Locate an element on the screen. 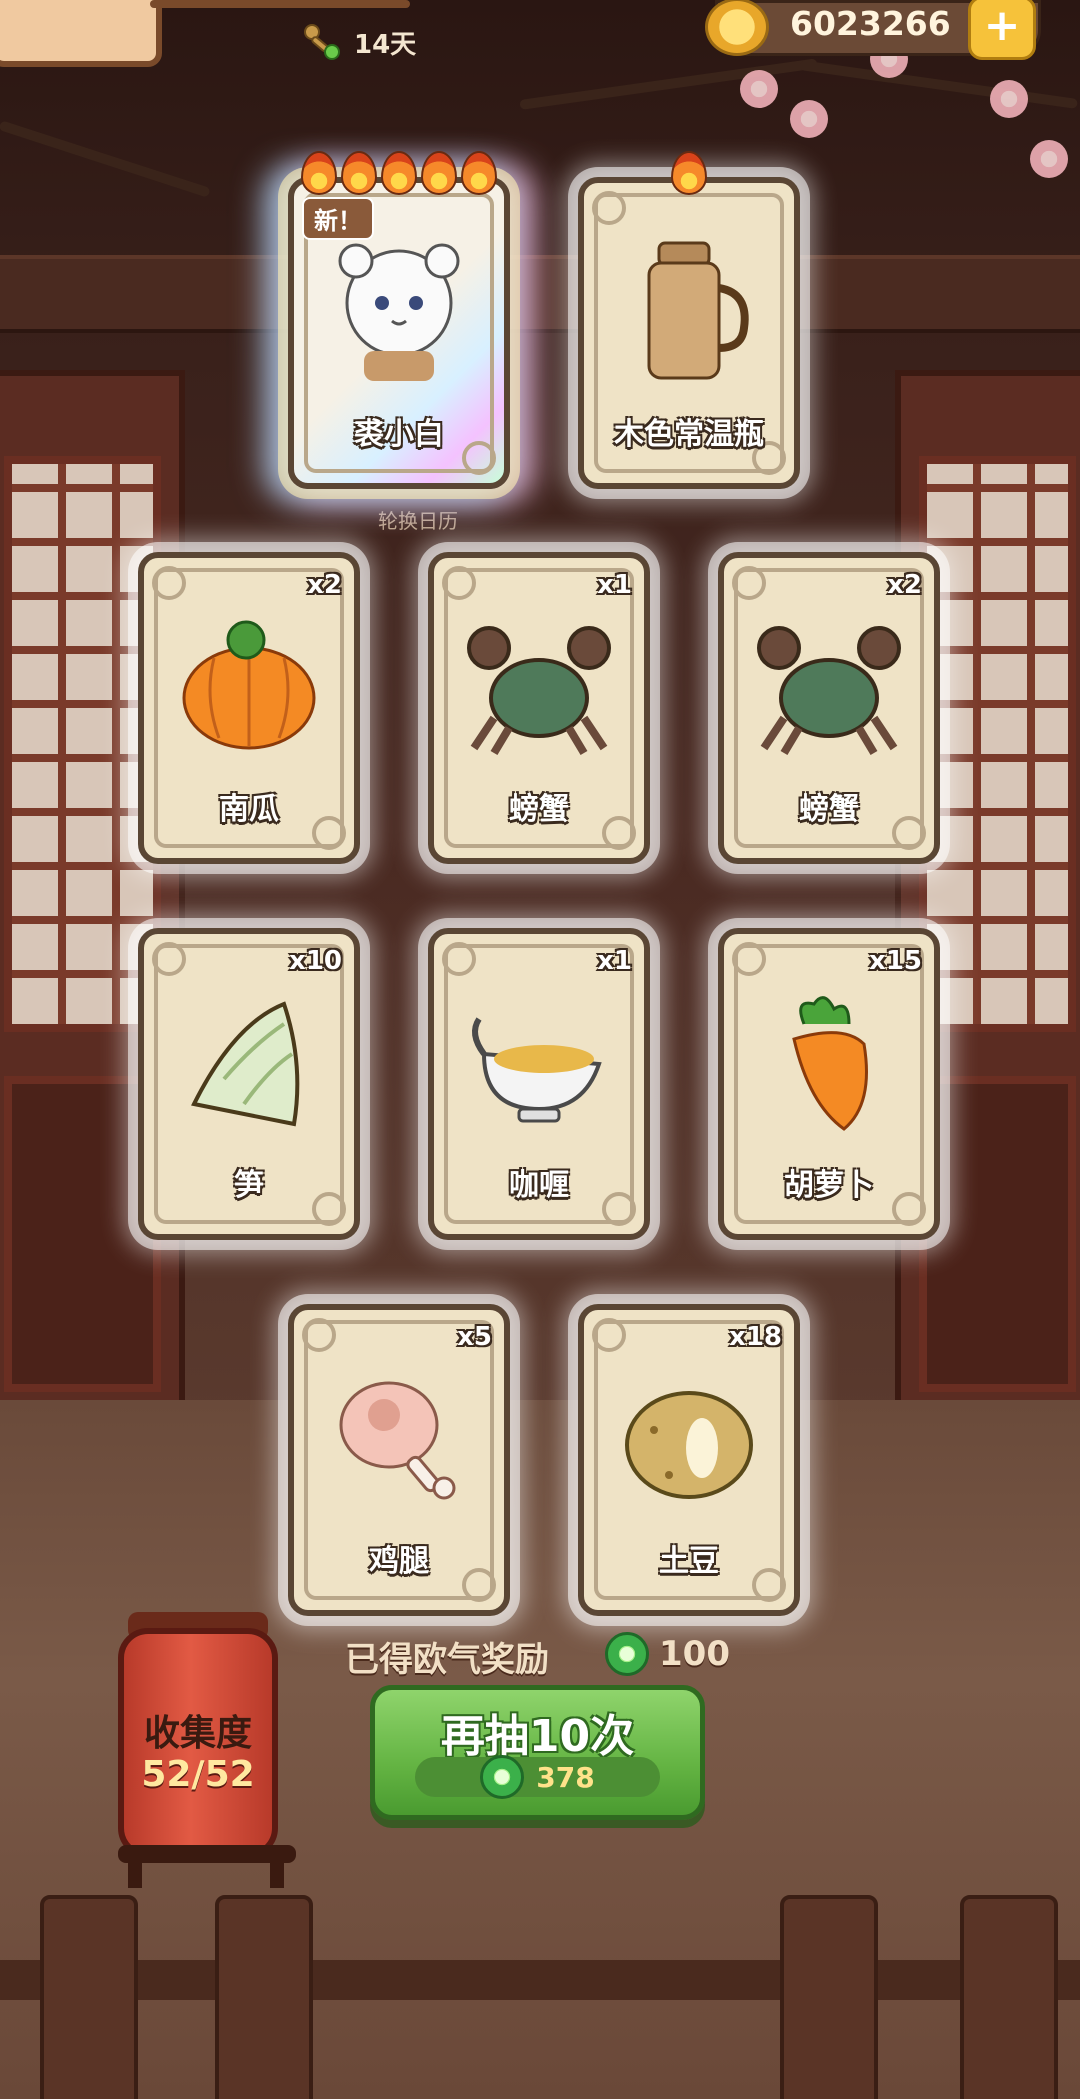  card-name: 鸡腿 is located at coordinates (399, 1561).